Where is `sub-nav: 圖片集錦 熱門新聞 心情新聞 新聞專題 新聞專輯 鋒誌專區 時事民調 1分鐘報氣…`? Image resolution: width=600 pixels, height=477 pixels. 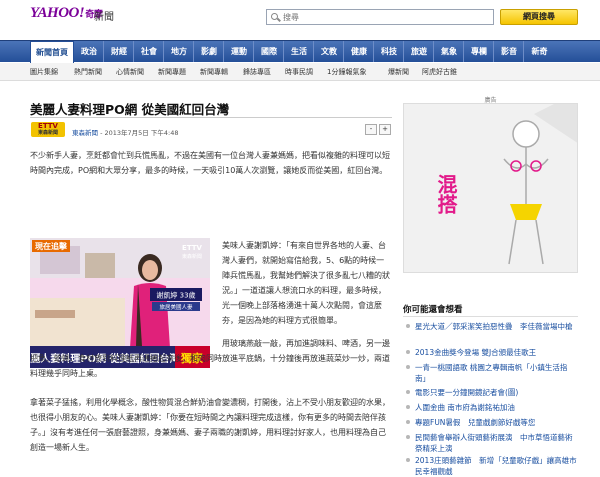 sub-nav: 圖片集錦 熱門新聞 心情新聞 新聞專題 新聞專輯 鋒誌專區 時事民調 1分鐘報氣… is located at coordinates (300, 72).